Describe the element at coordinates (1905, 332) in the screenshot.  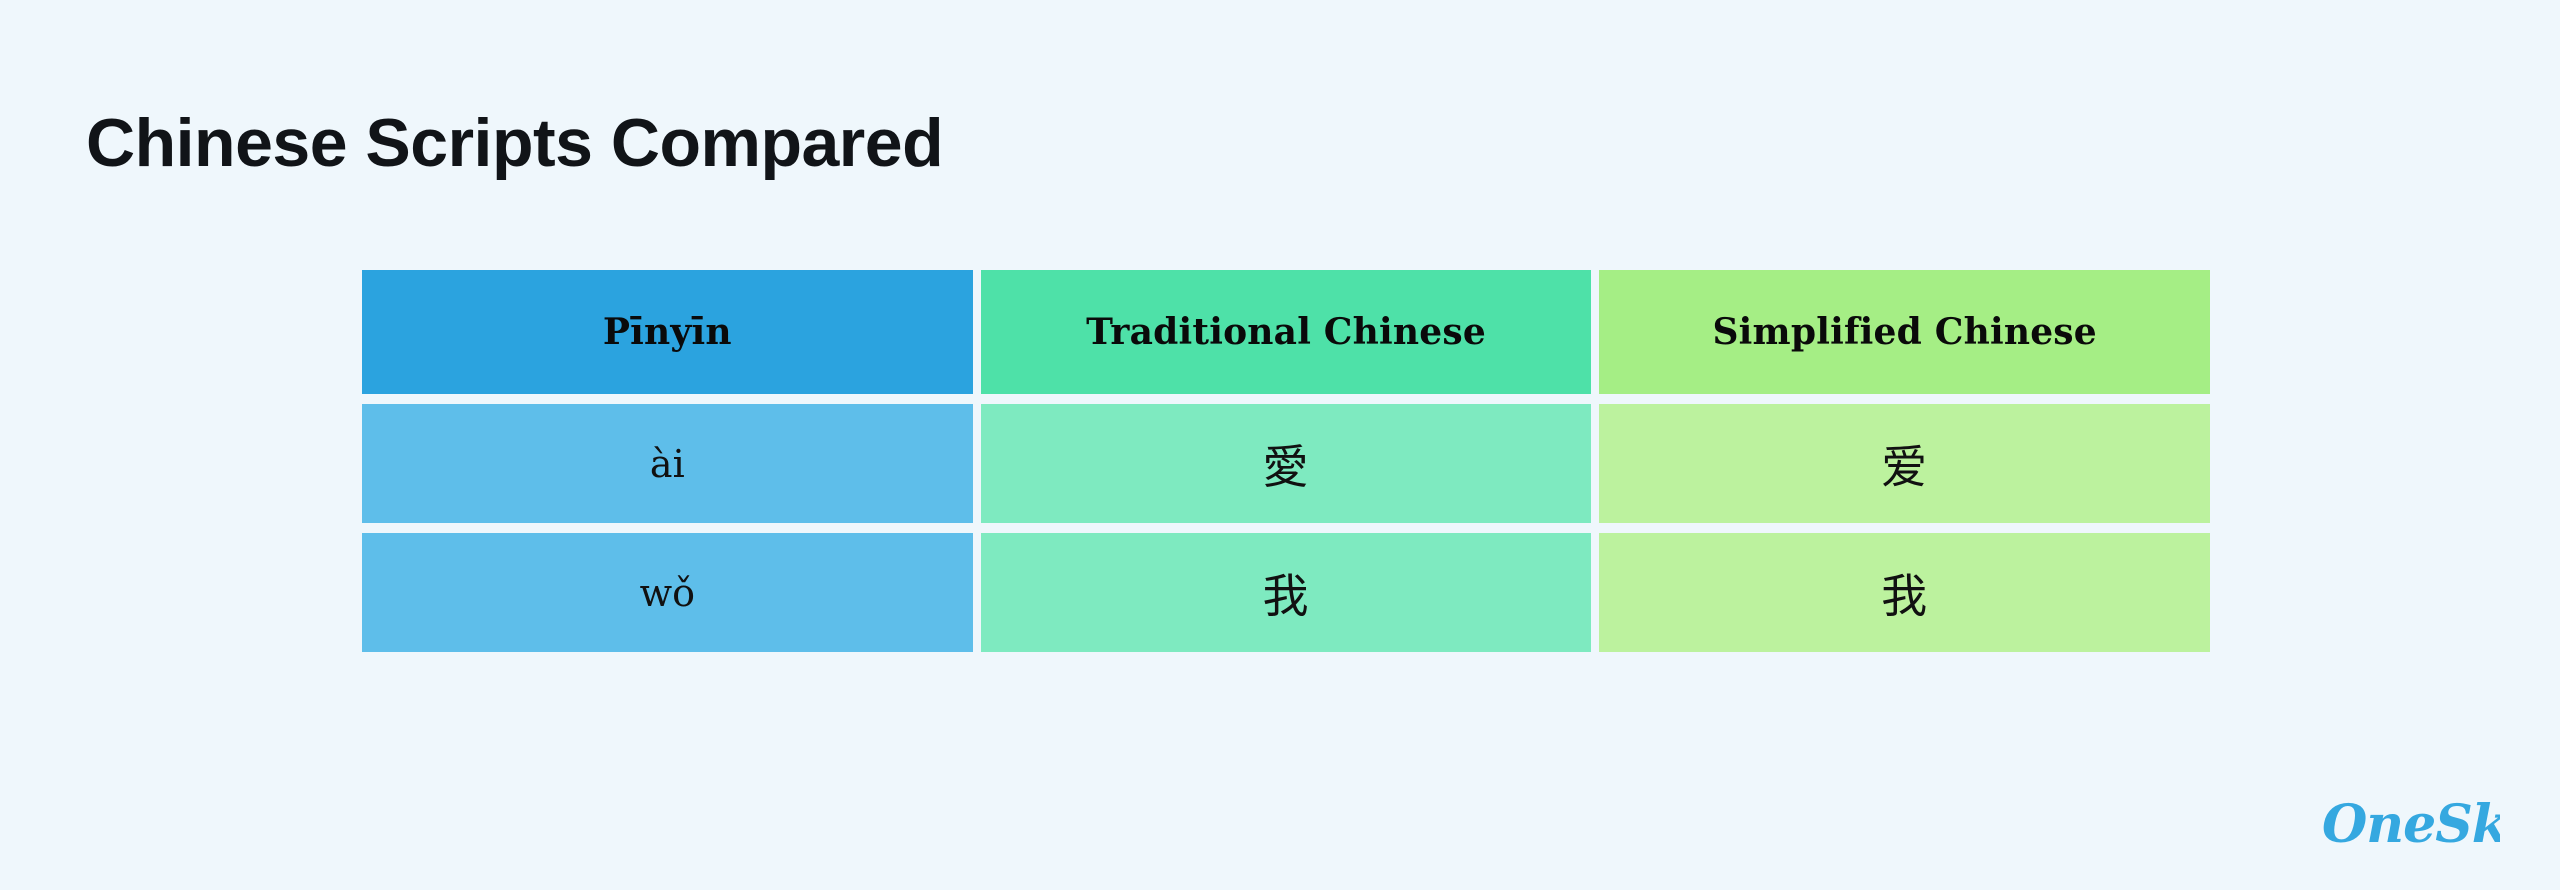
I see `column-header-simplified-chinese: Simplified Chinese` at that location.